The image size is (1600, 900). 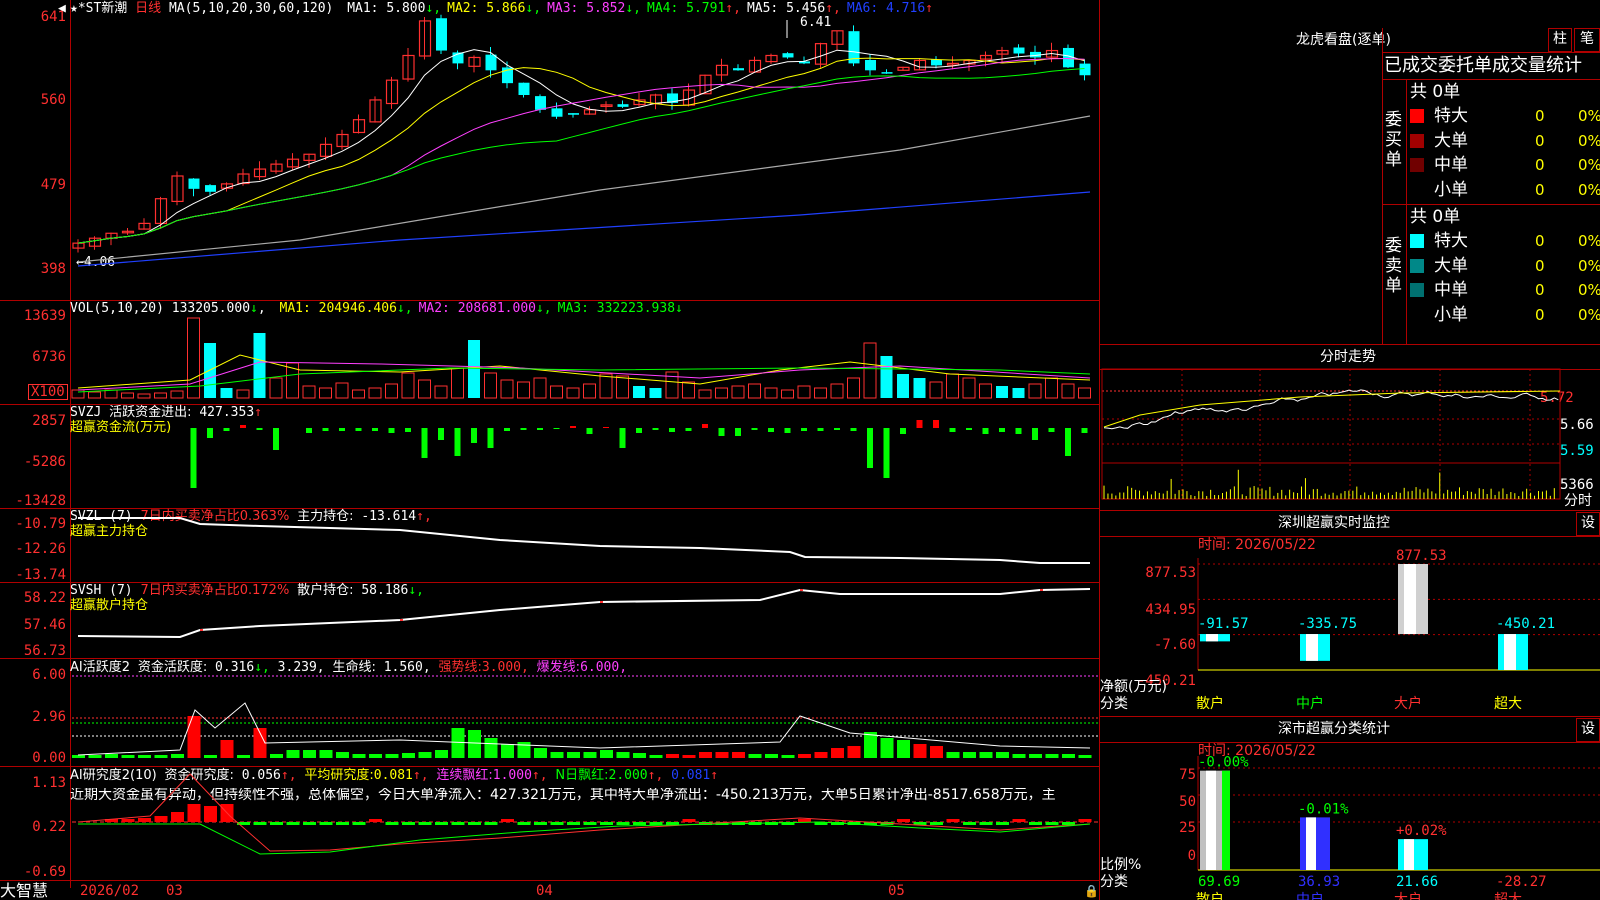 I want to click on sz-mon-value-label: -91.57, so click(x=1223, y=624).